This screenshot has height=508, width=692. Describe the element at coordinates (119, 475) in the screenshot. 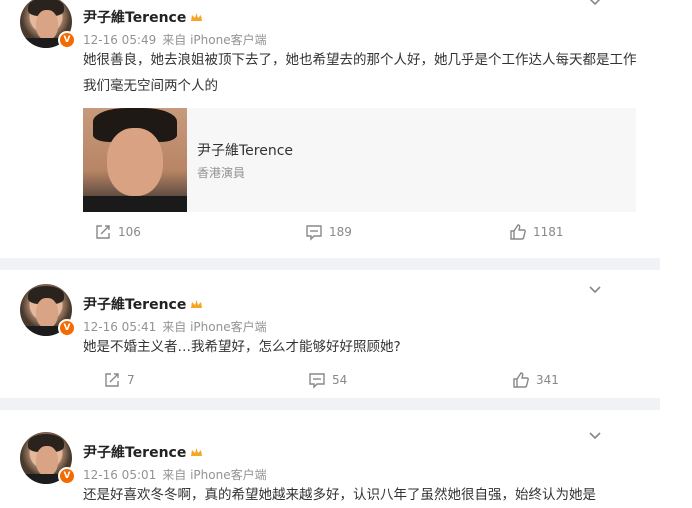

I see `post-time: 12-16 05:01` at that location.